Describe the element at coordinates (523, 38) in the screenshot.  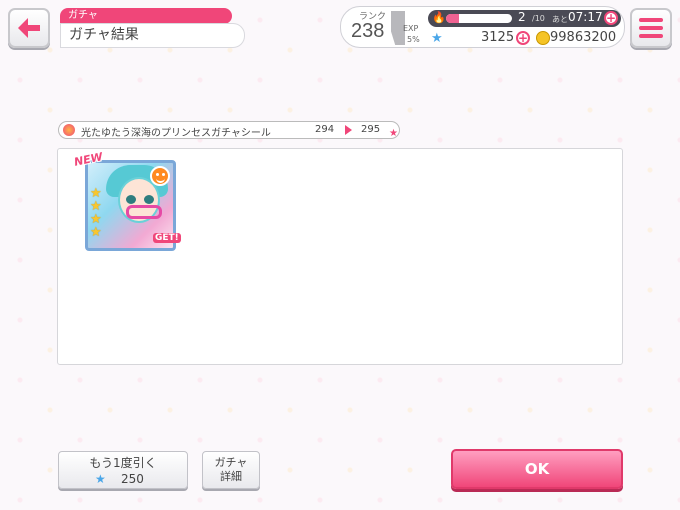
I see `star-plus-icon: +` at that location.